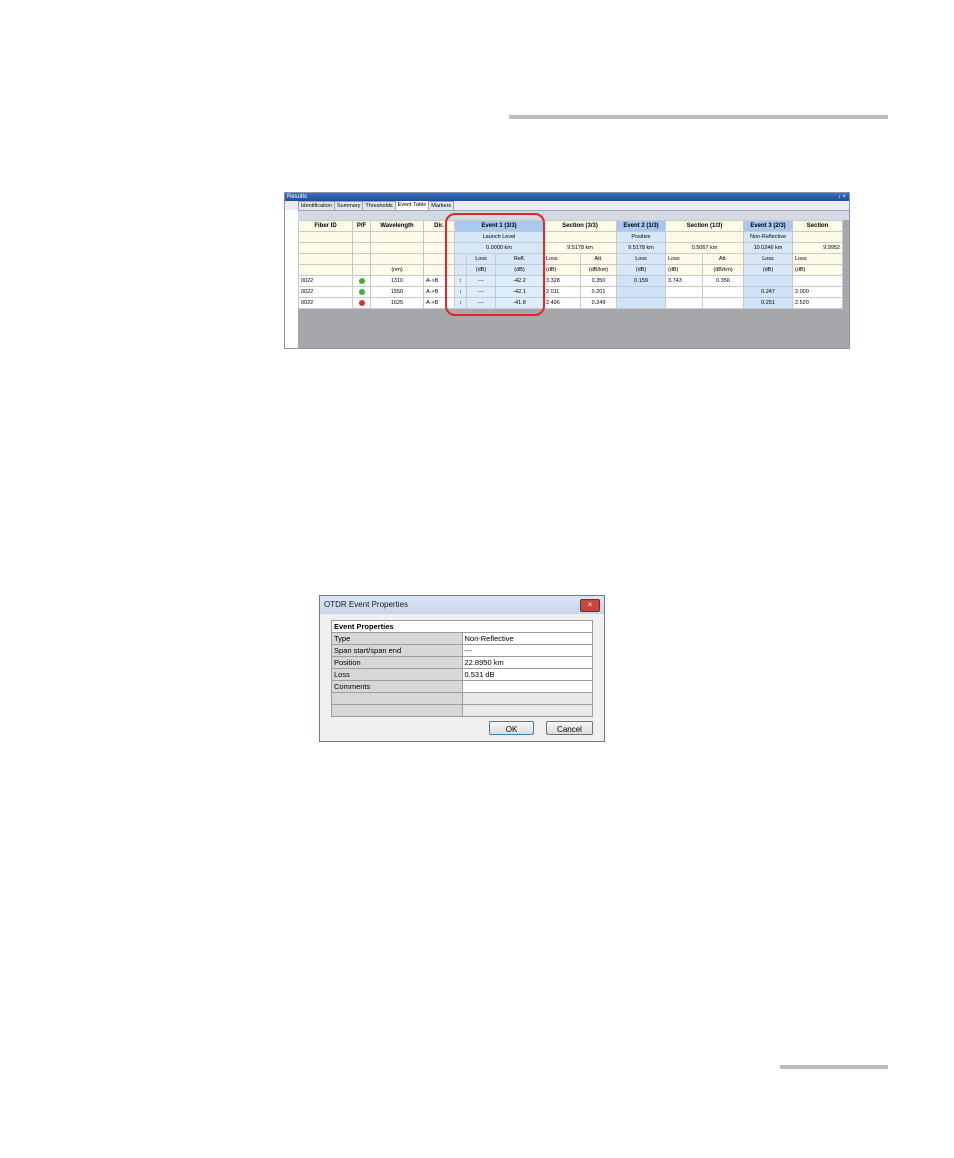  I want to click on col-event2: Event 2 (1/3), so click(641, 226).